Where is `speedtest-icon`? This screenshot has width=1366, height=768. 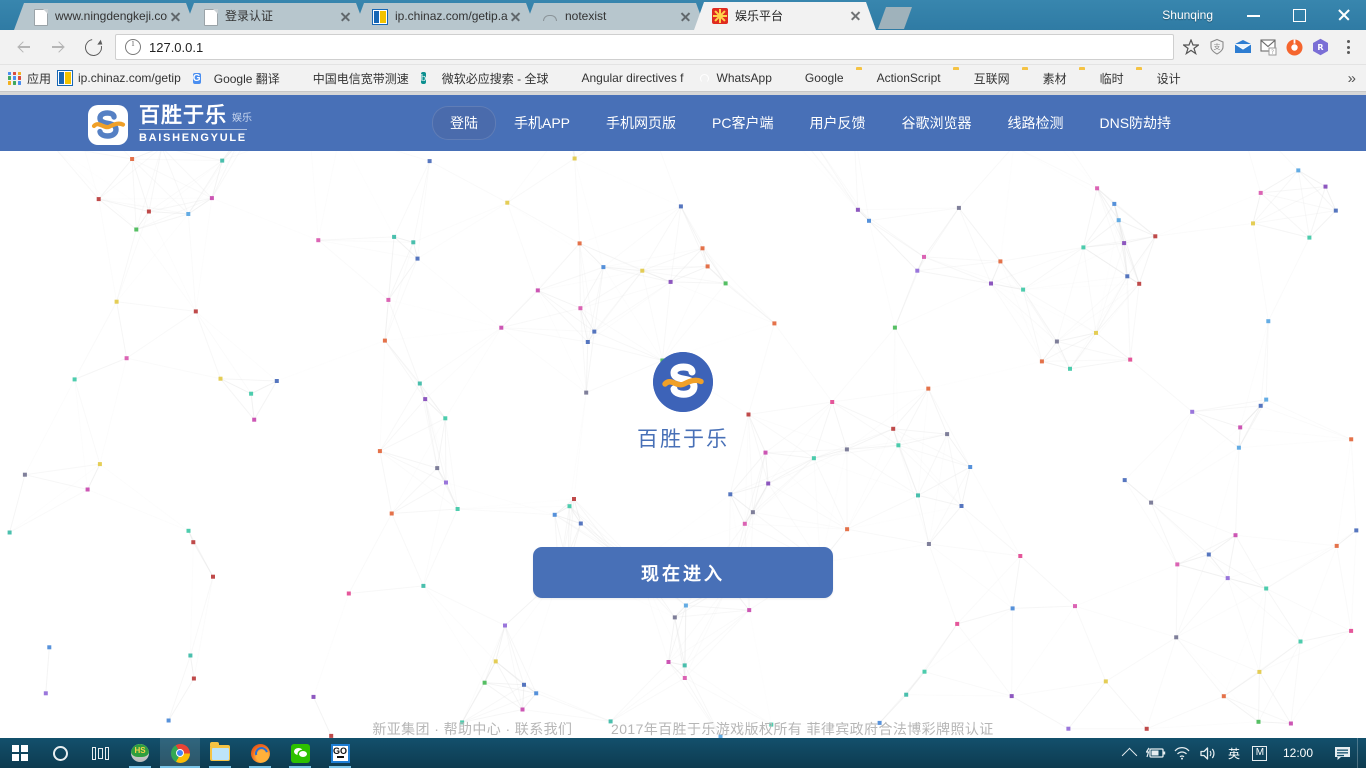
speedtest-icon is located at coordinates (300, 78).